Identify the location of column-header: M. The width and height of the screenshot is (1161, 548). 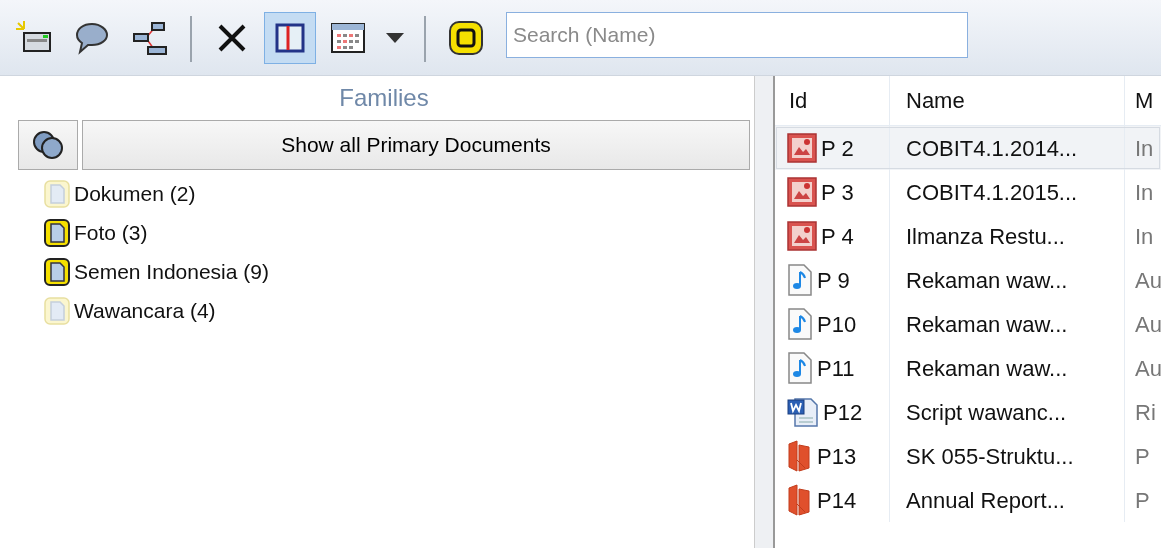
(1143, 100).